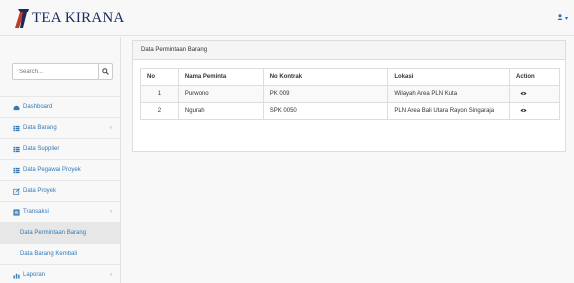 The width and height of the screenshot is (574, 283). I want to click on sidebar-item-data-pegawai-proyek: Data Pegawai Proyek, so click(60, 169).